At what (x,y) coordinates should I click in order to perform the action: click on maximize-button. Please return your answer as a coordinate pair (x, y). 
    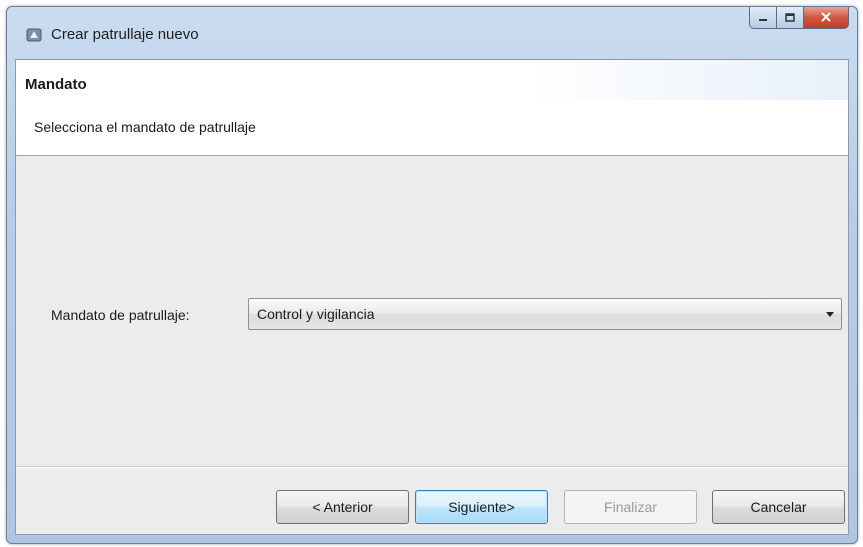
    Looking at the image, I should click on (790, 18).